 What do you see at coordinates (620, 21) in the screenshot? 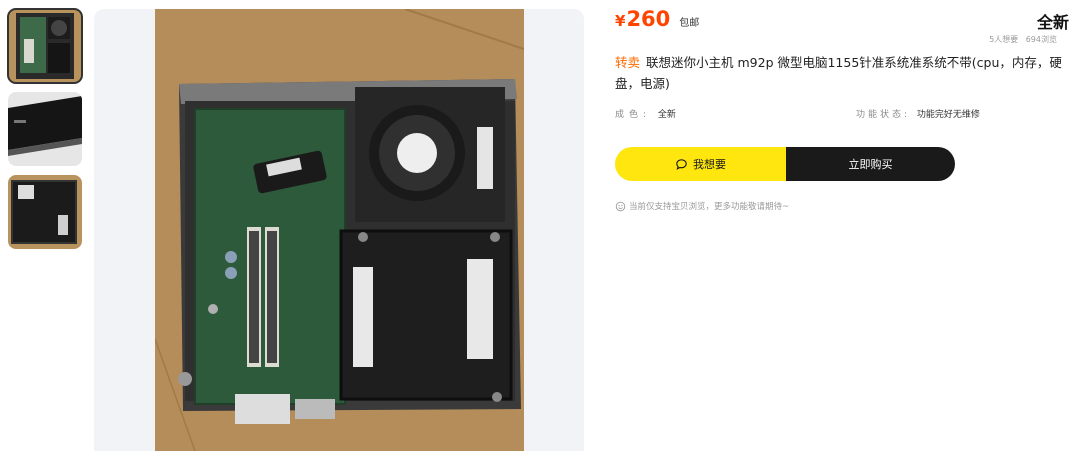
I see `price-symbol: ¥` at bounding box center [620, 21].